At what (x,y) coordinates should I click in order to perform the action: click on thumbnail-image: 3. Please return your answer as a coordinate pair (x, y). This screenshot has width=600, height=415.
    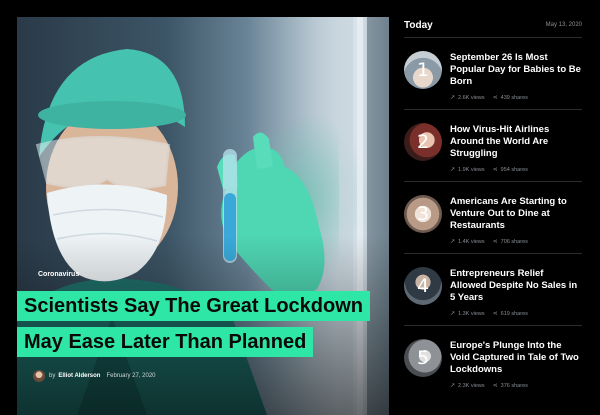
    Looking at the image, I should click on (423, 214).